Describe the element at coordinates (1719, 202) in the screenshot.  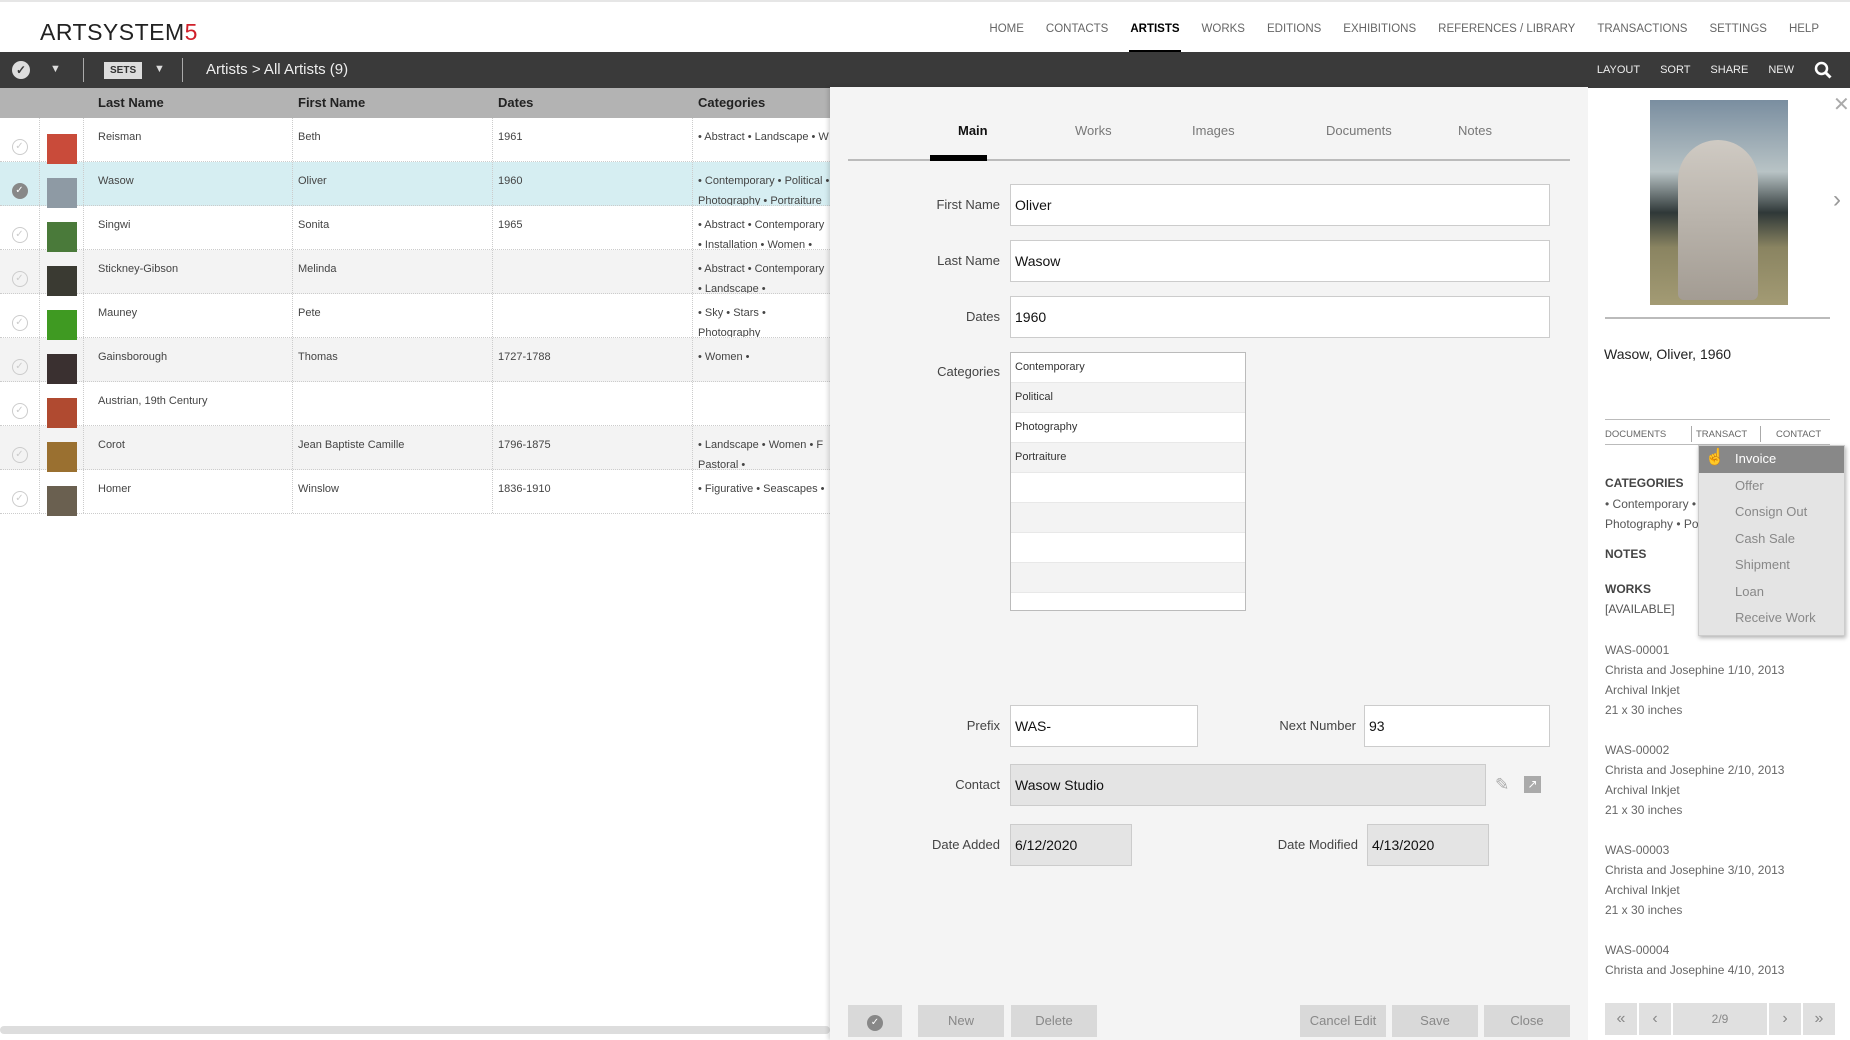
I see `artist-image` at that location.